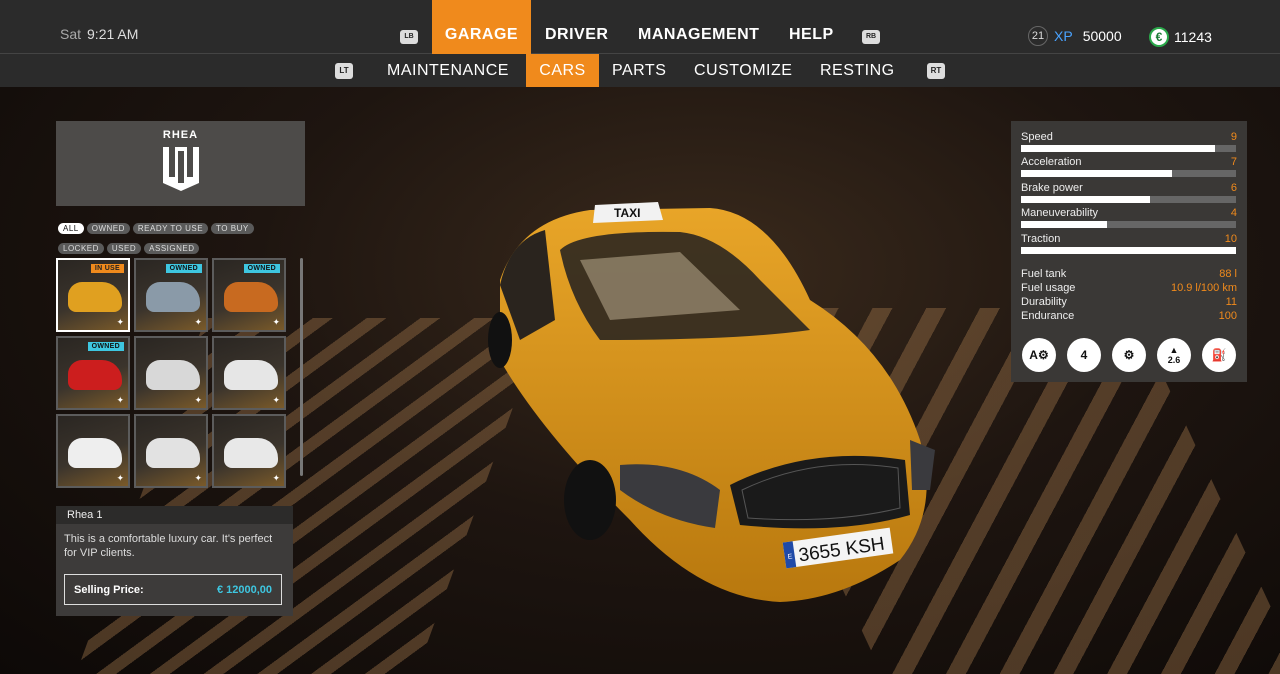 The image size is (1280, 674). I want to click on filter-used: USED, so click(124, 248).